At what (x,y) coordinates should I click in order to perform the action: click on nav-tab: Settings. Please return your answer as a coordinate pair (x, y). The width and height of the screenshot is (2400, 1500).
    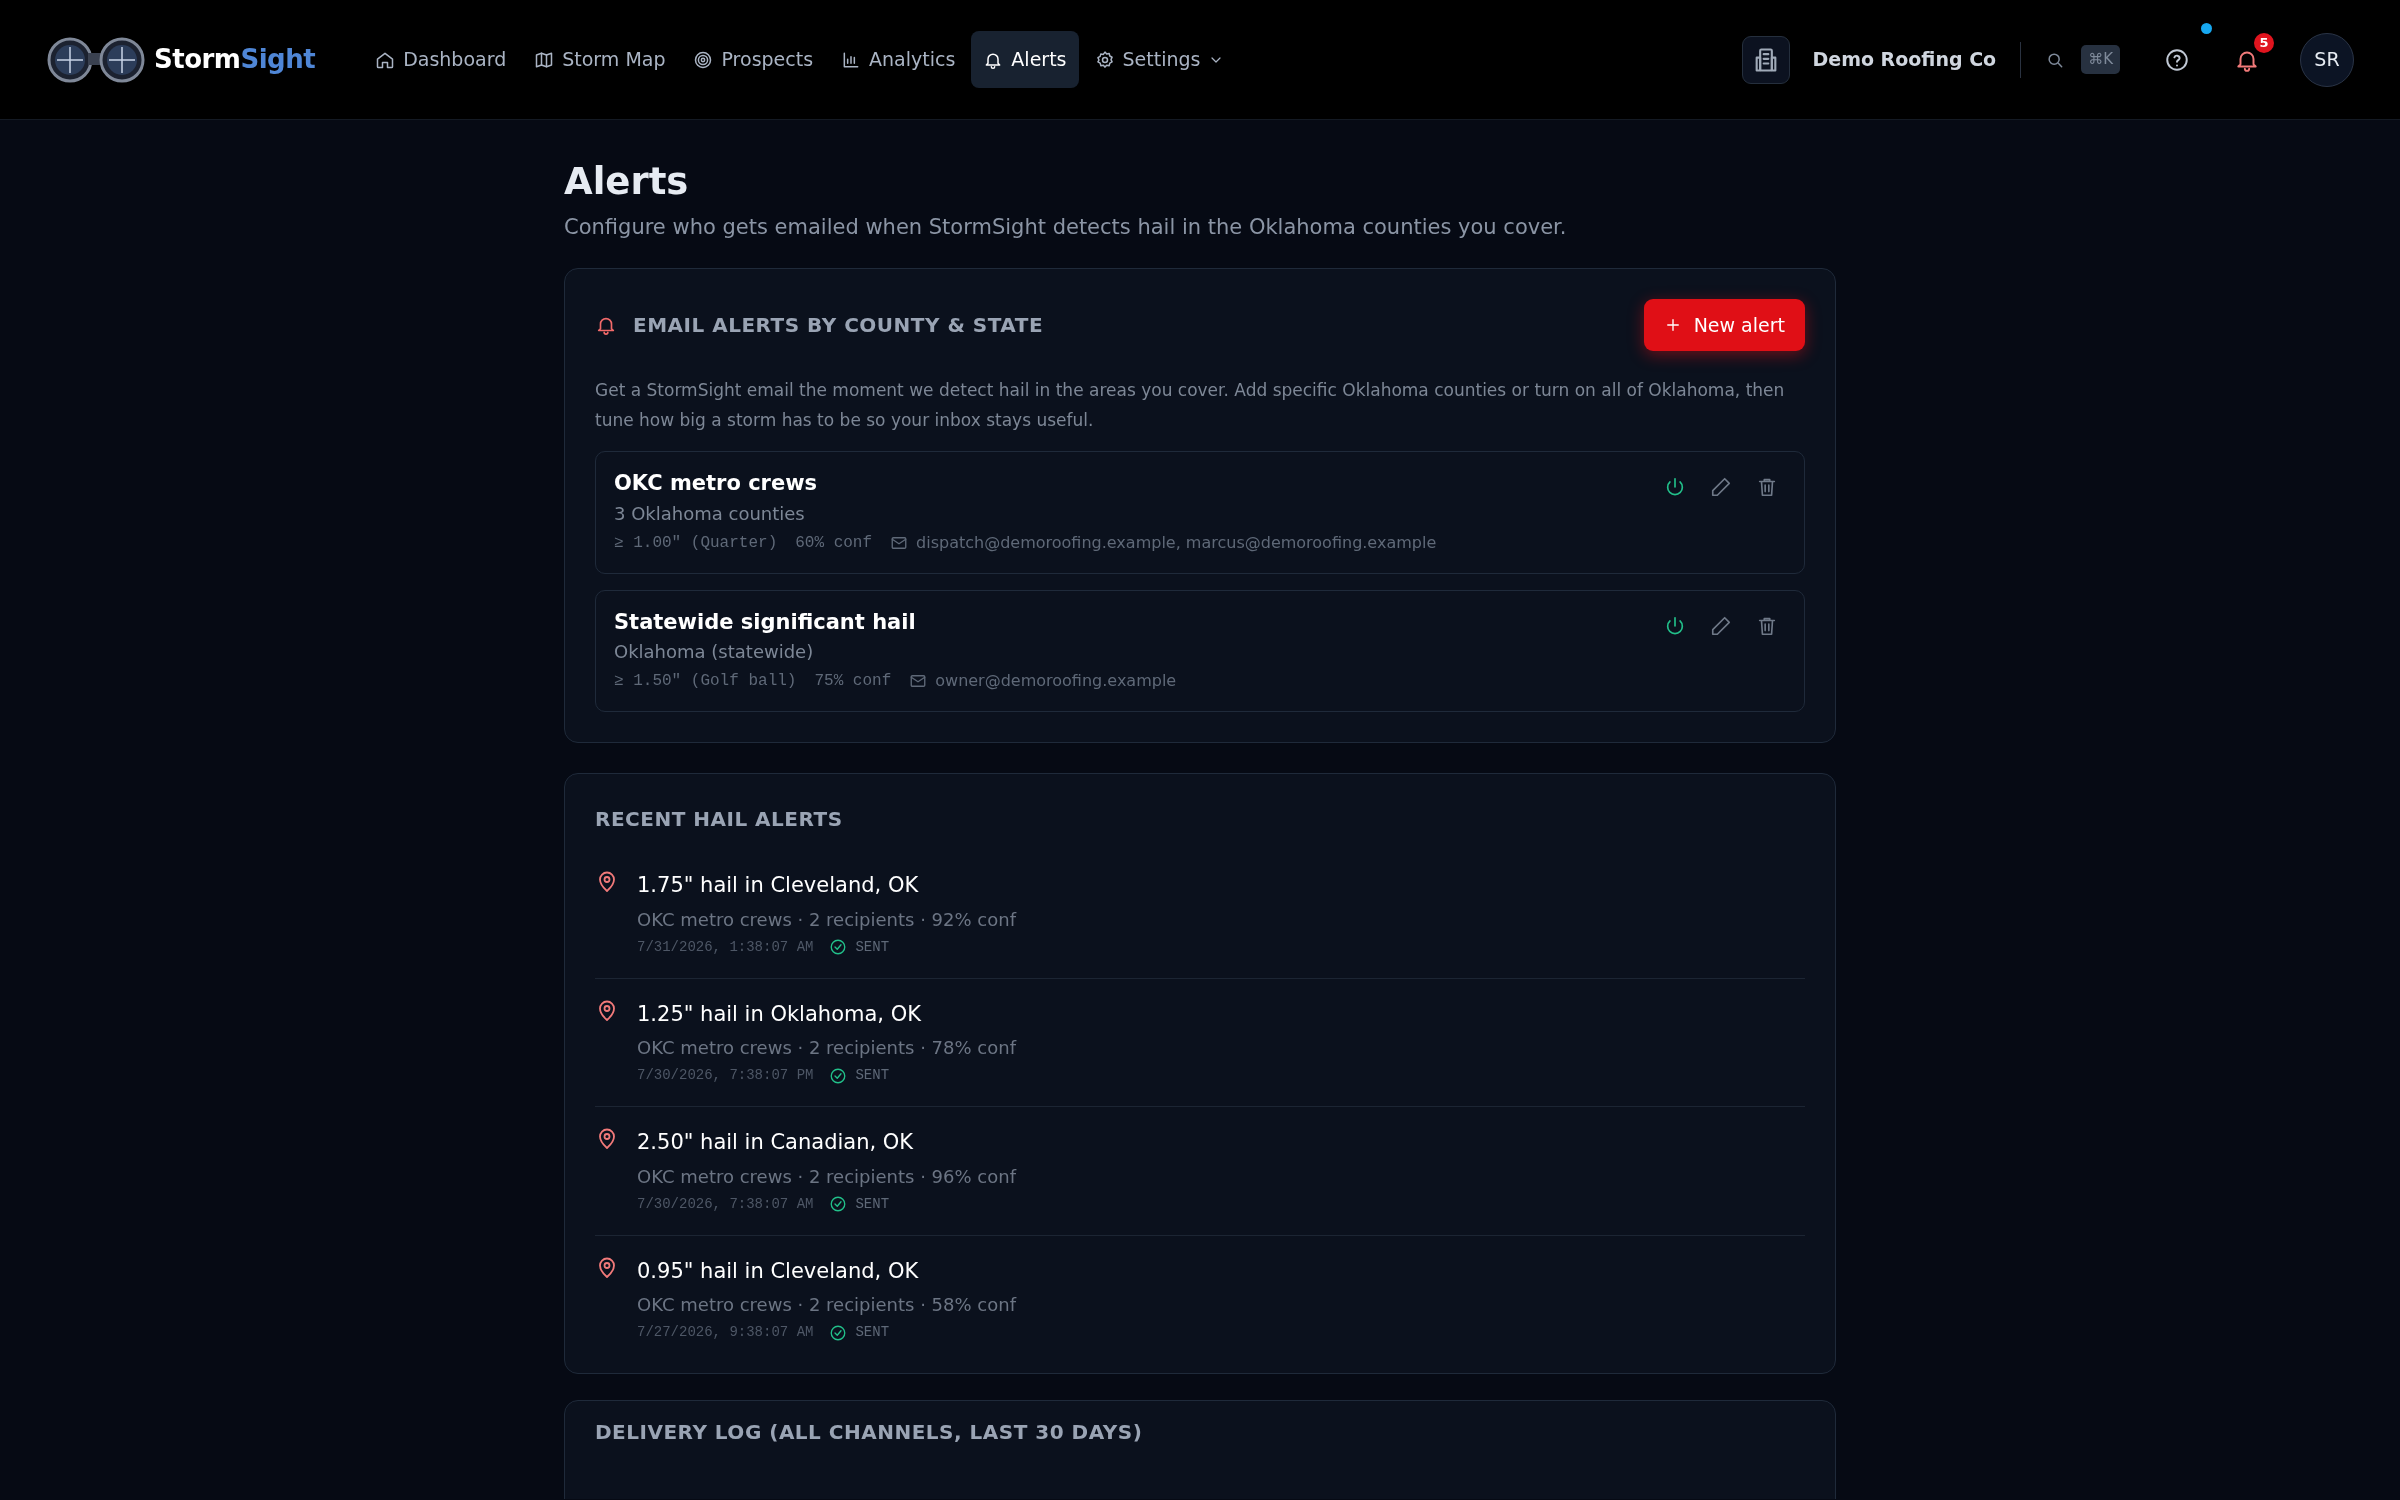
    Looking at the image, I should click on (1159, 59).